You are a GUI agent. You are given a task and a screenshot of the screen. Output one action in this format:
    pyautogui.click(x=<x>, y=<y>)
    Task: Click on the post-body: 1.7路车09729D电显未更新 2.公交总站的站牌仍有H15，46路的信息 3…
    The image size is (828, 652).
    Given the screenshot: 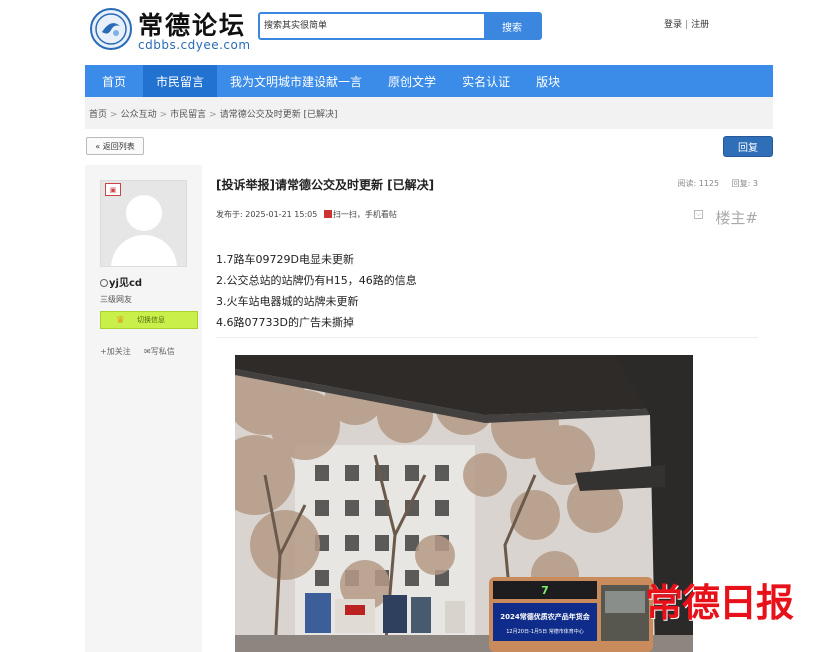 What is the action you would take?
    pyautogui.click(x=316, y=291)
    